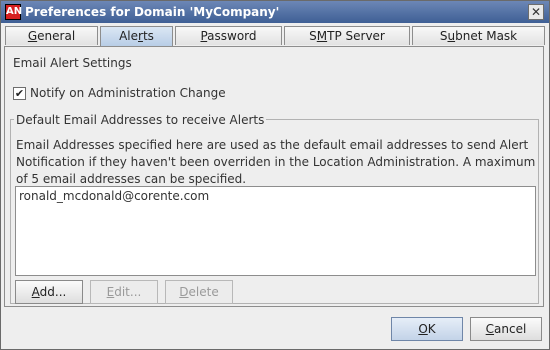 This screenshot has width=550, height=350. I want to click on button-label: elete, so click(203, 292).